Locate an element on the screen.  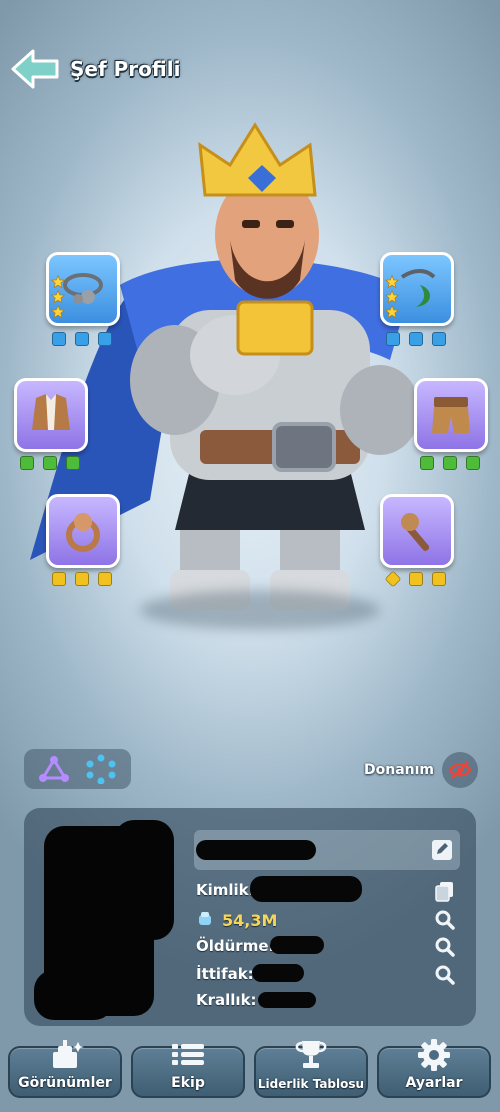
edit-name-icon is located at coordinates (442, 850).